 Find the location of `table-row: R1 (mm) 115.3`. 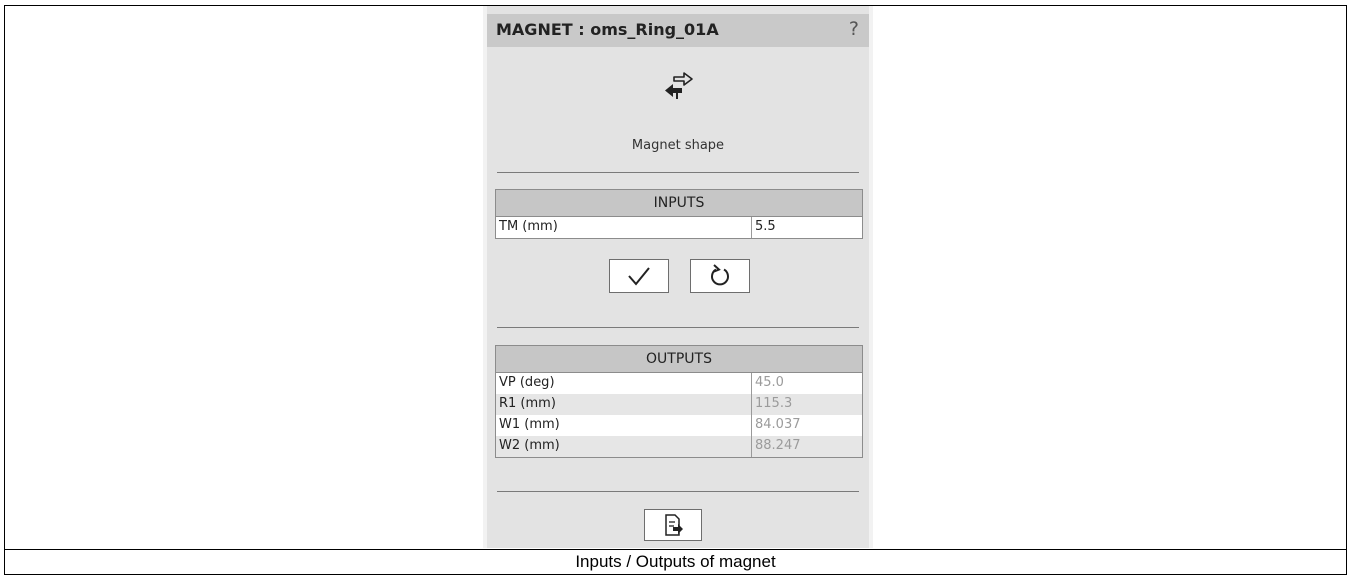

table-row: R1 (mm) 115.3 is located at coordinates (679, 404).